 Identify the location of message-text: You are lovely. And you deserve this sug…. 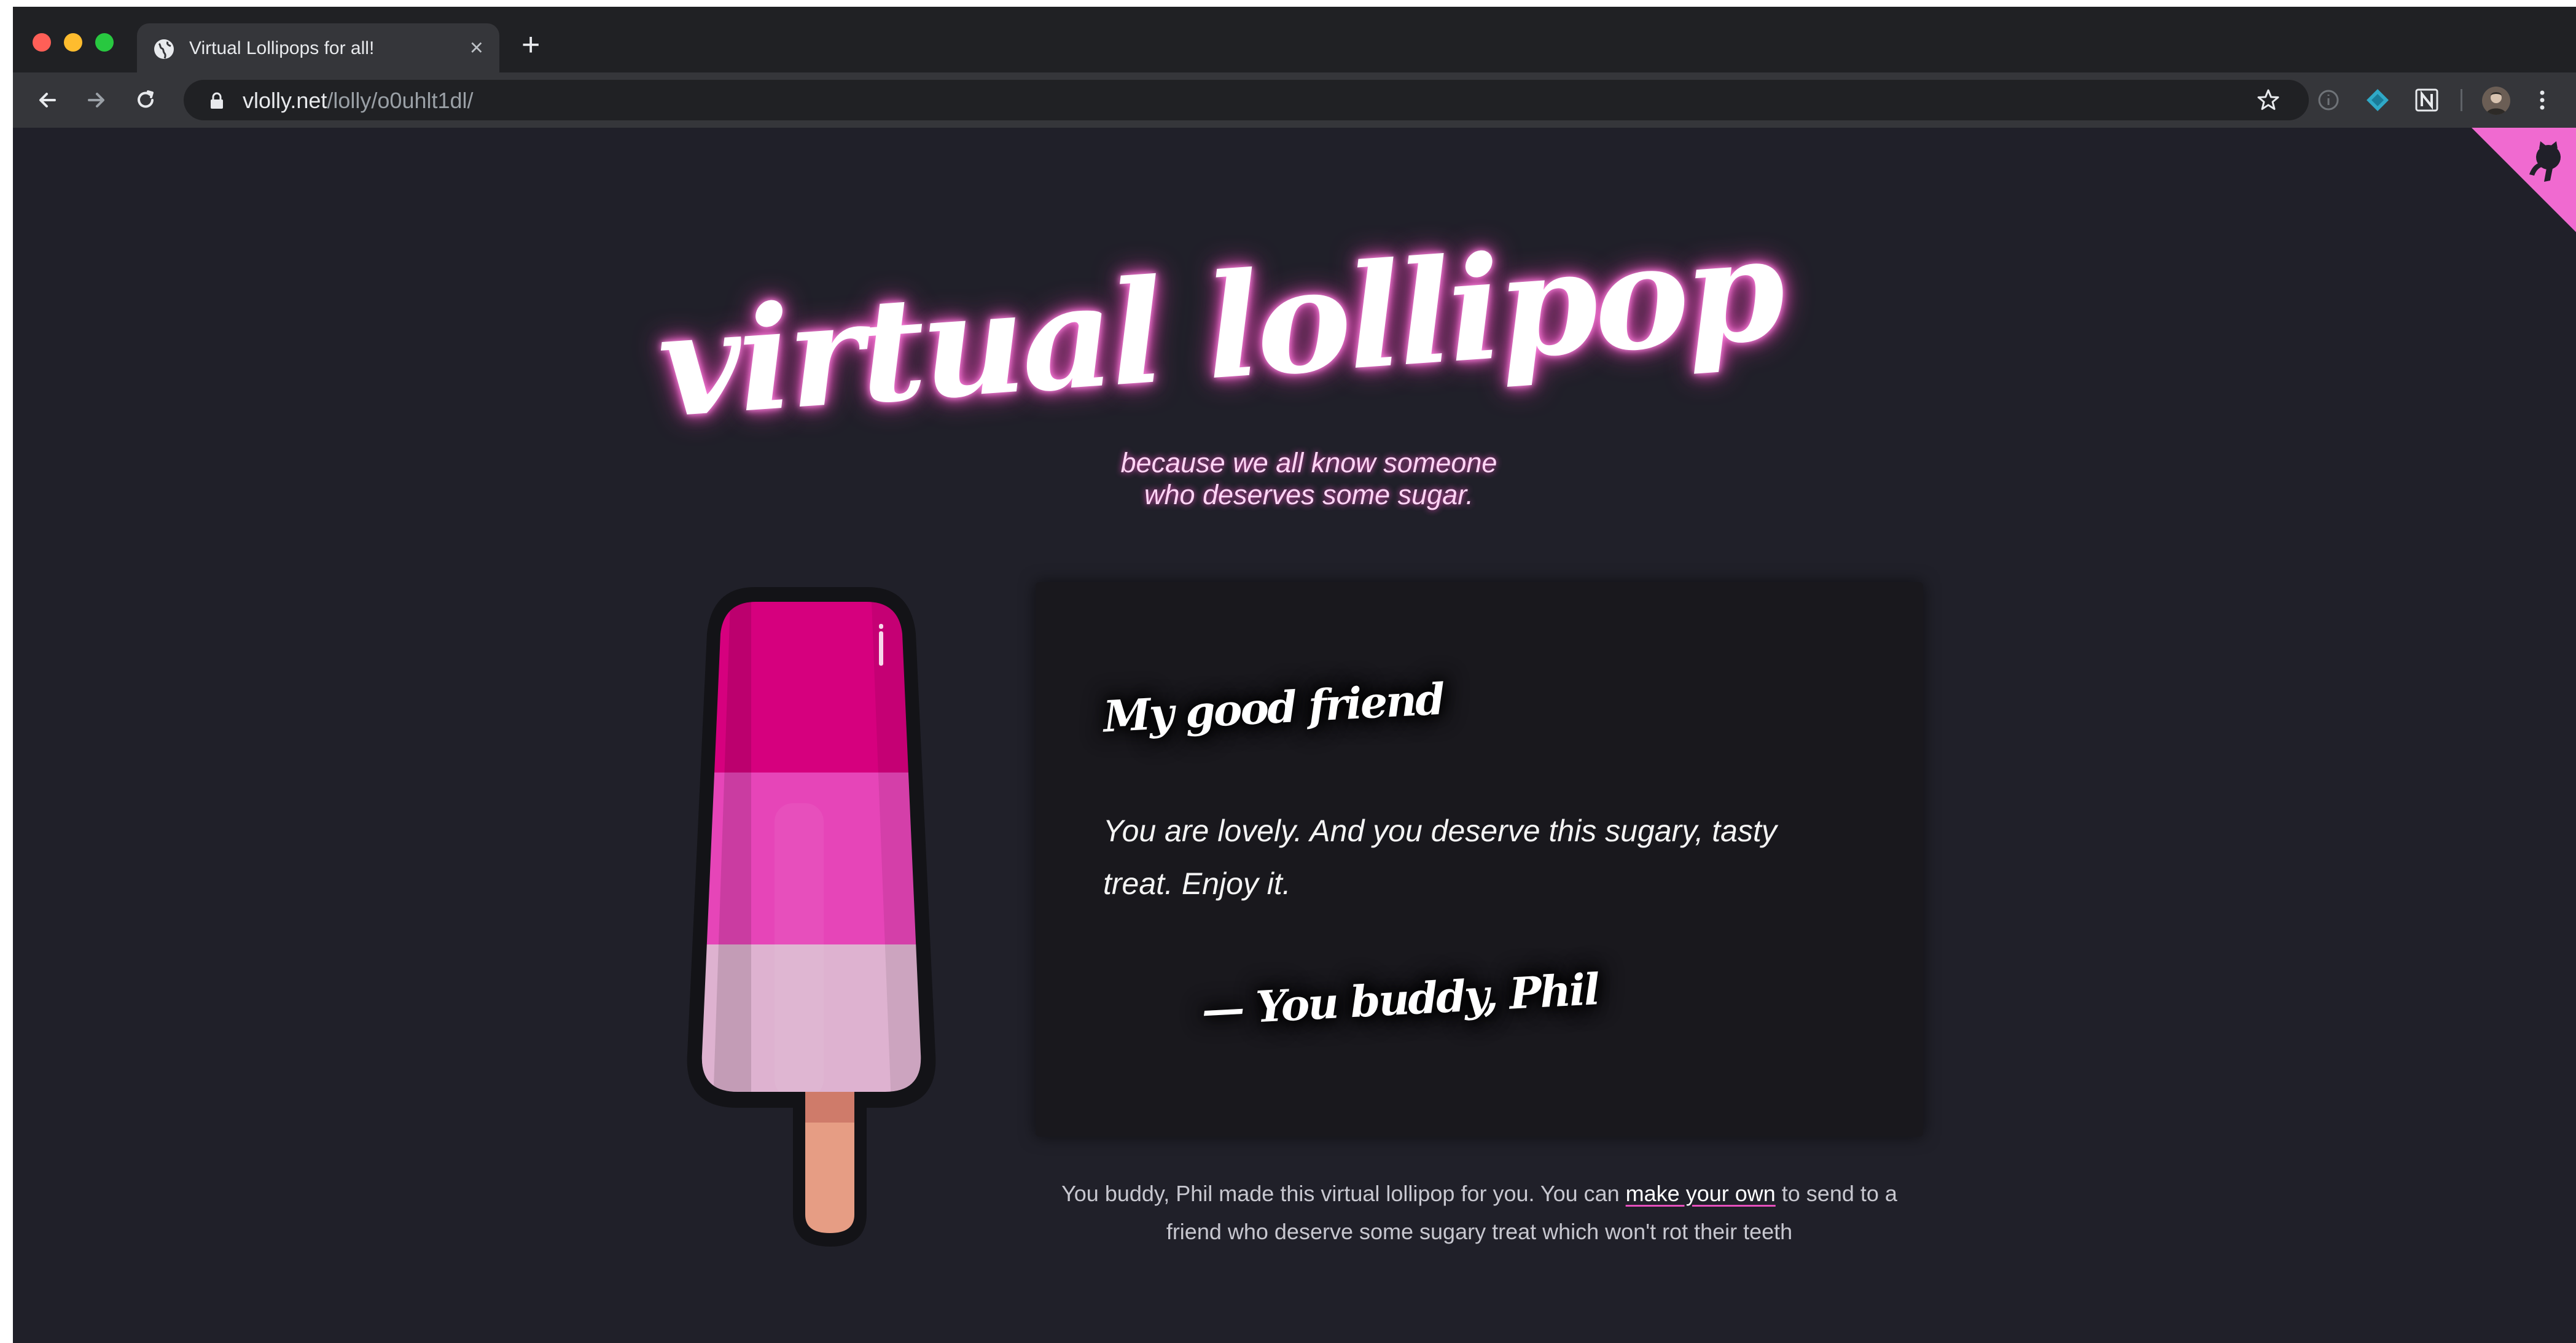
(1440, 857).